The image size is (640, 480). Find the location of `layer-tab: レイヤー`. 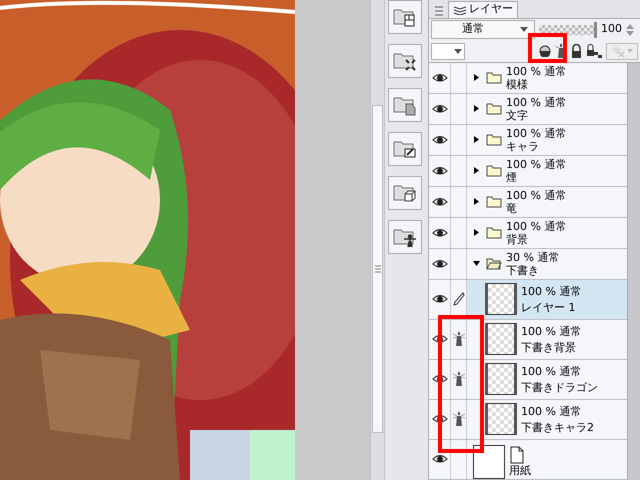

layer-tab: レイヤー is located at coordinates (483, 9).